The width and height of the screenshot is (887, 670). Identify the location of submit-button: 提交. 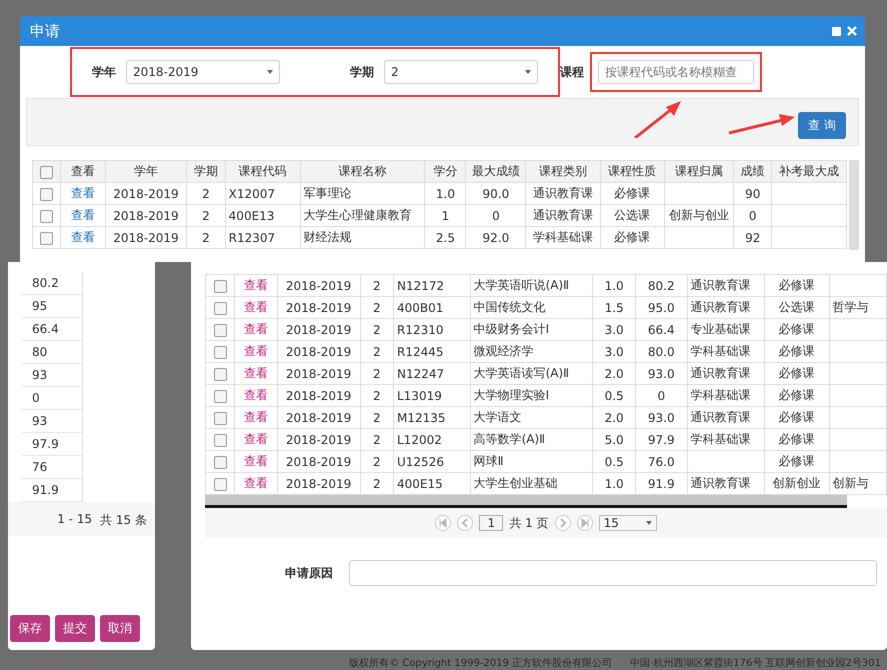
(75, 628).